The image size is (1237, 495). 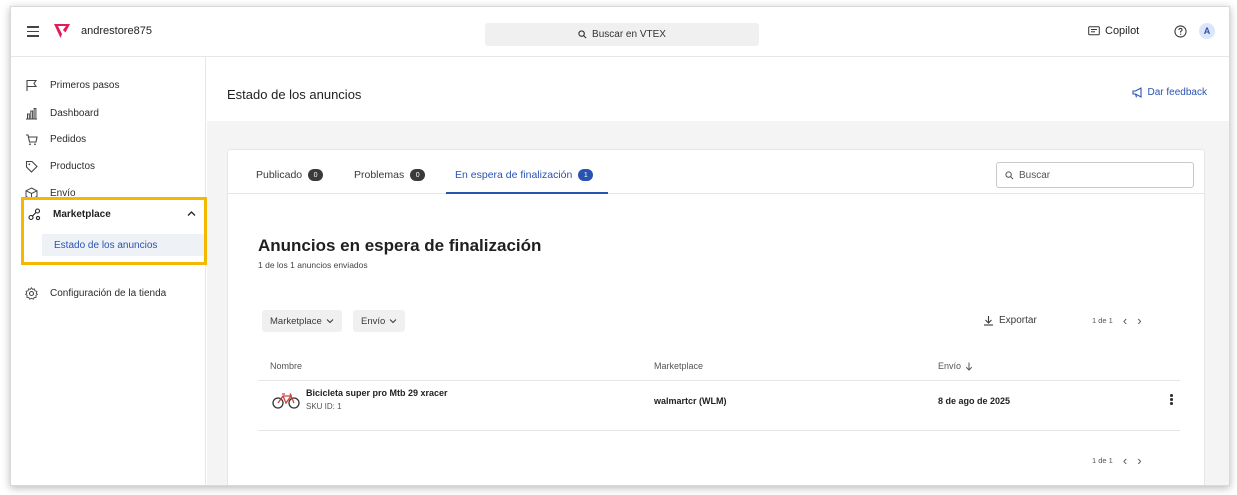 I want to click on sidebar-item-configuracion: Configuración de la tienda, so click(x=95, y=293).